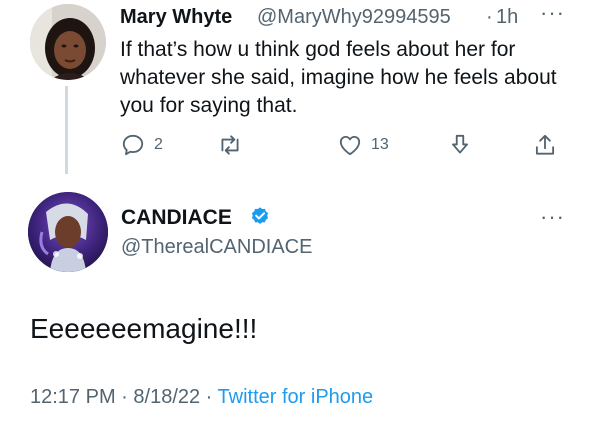 The width and height of the screenshot is (595, 430). I want to click on bookmark-button, so click(460, 145).